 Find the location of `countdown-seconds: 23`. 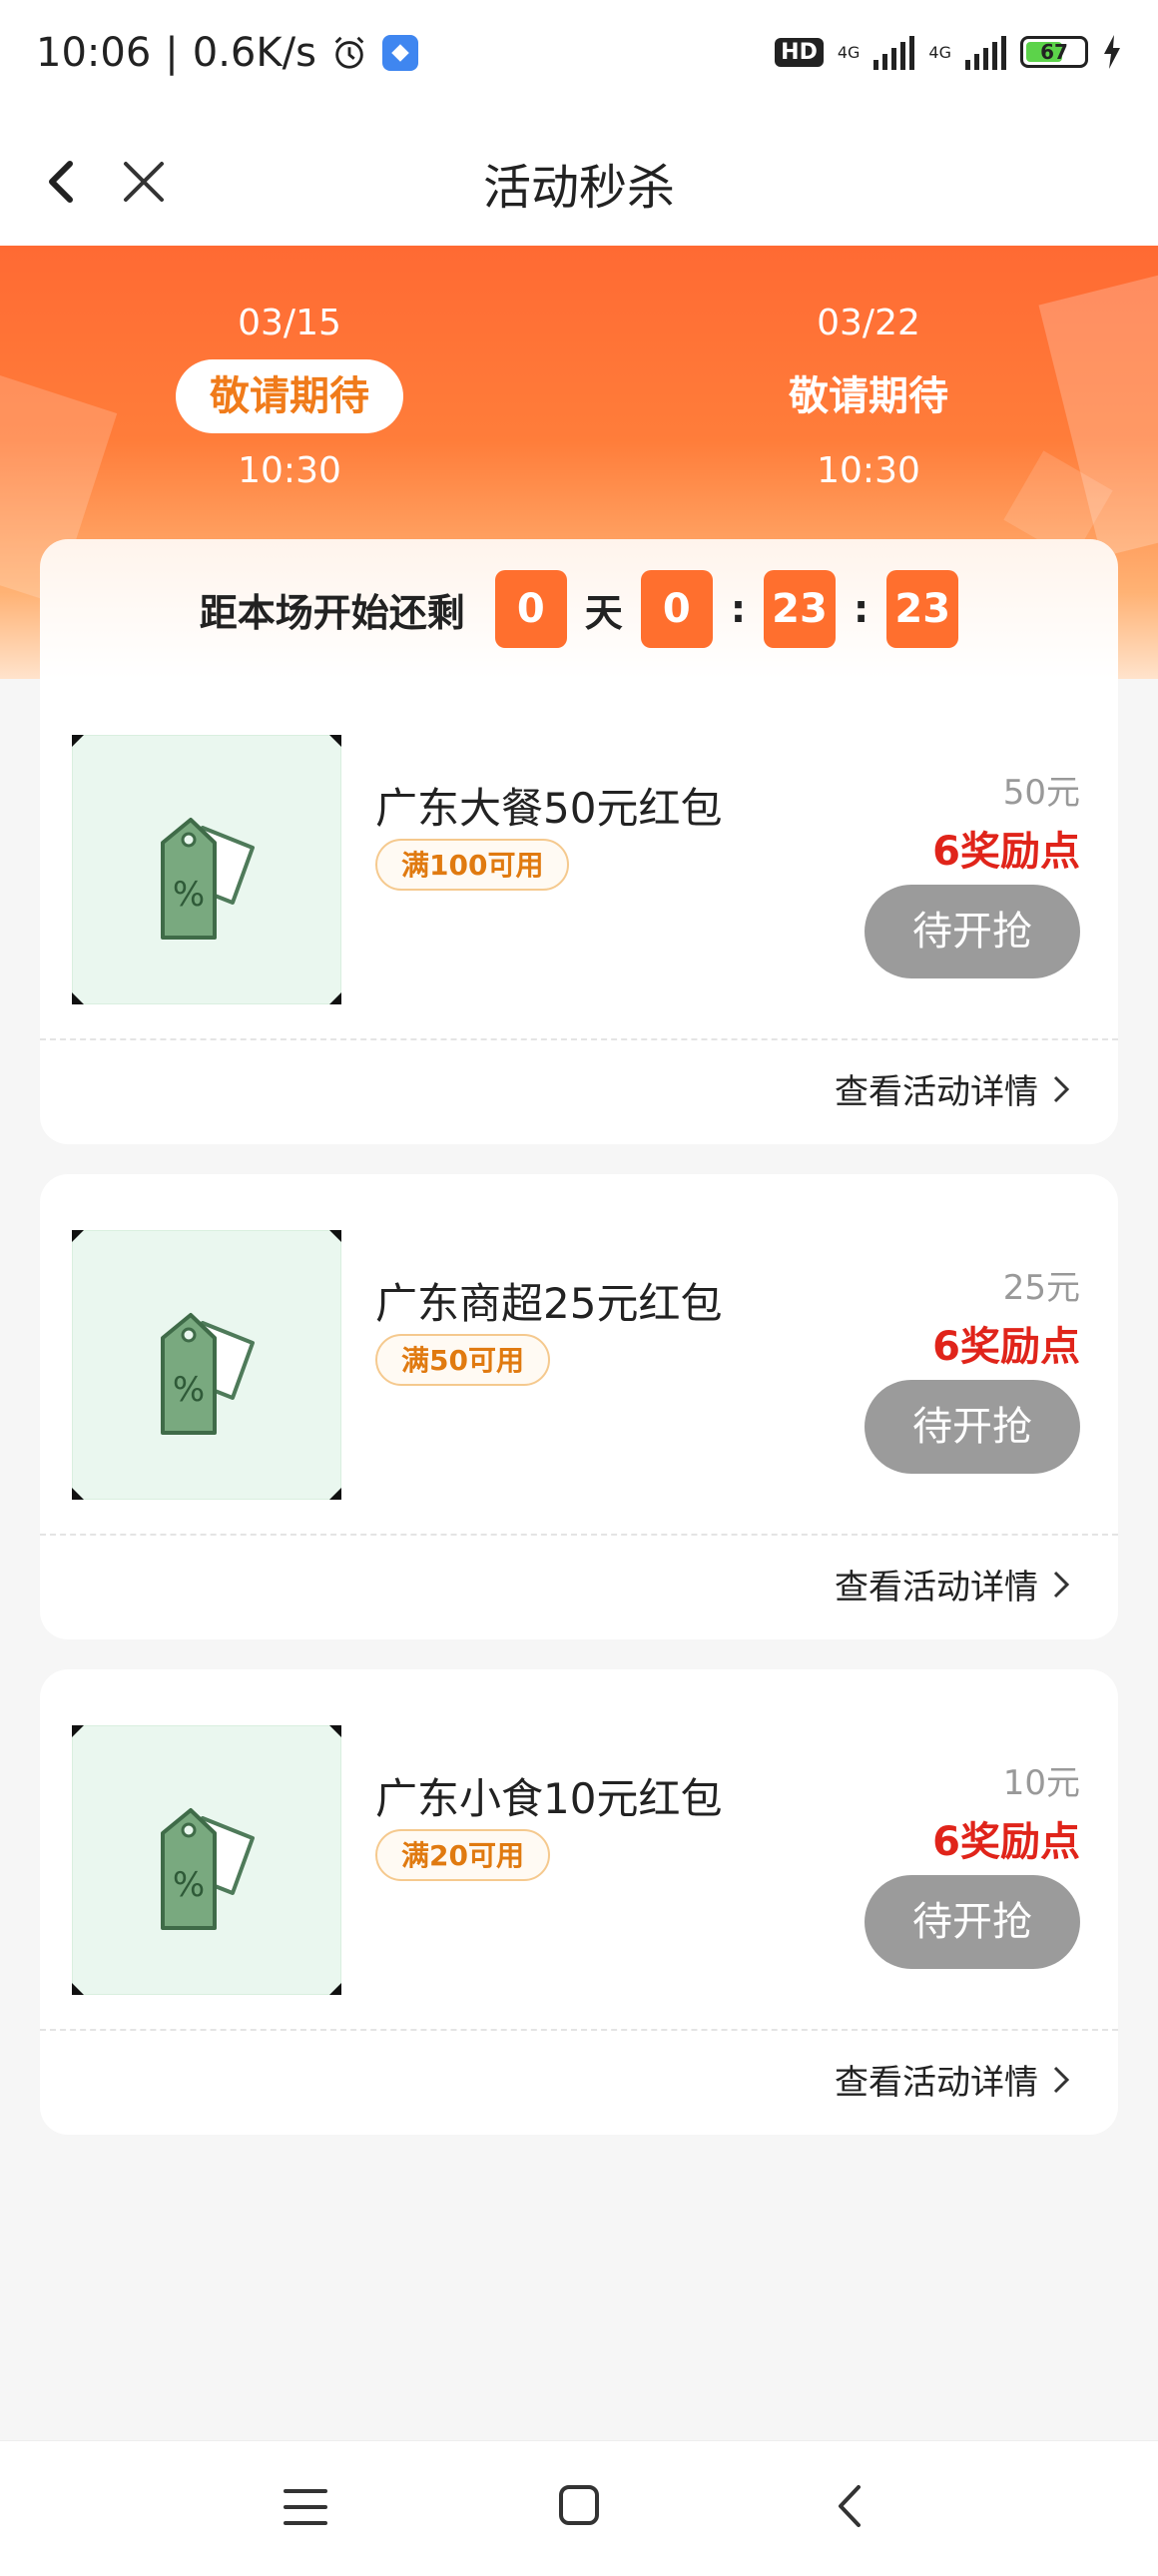

countdown-seconds: 23 is located at coordinates (923, 609).